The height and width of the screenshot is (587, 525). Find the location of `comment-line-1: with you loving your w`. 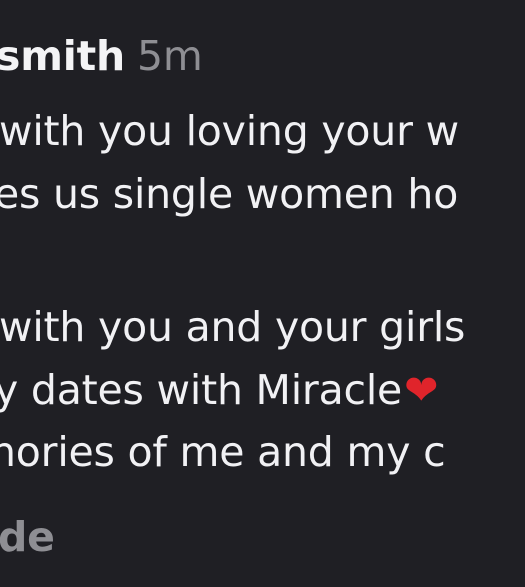

comment-line-1: with you loving your w is located at coordinates (229, 131).